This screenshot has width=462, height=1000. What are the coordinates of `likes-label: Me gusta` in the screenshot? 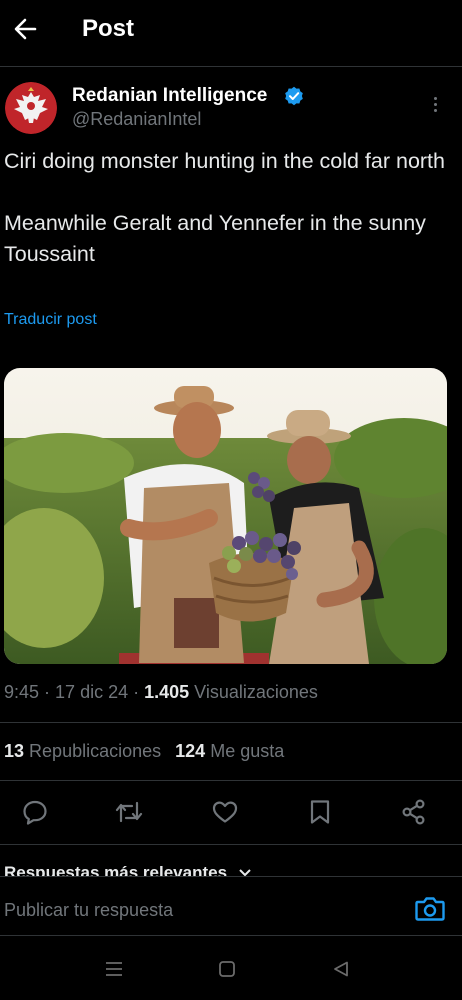 It's located at (247, 751).